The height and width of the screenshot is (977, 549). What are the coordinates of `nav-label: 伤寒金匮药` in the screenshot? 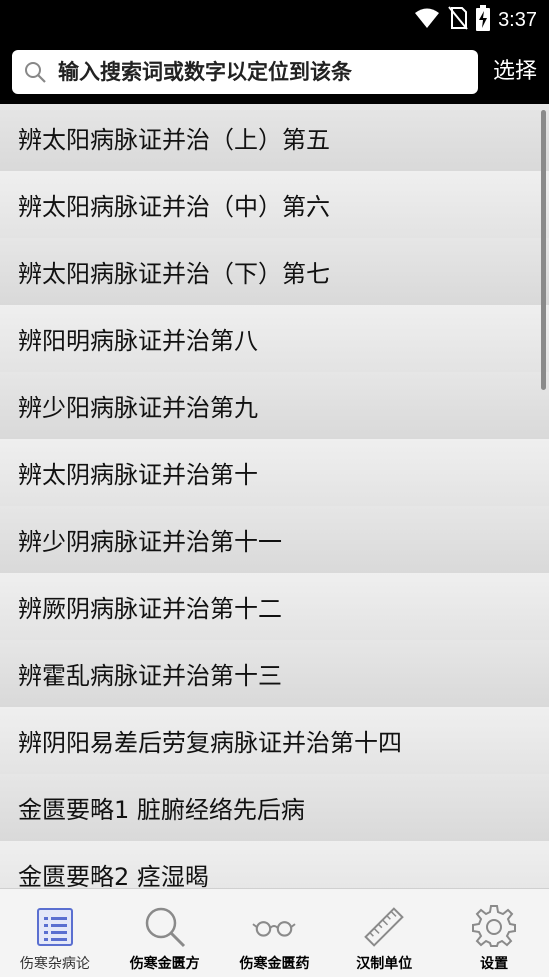 It's located at (274, 964).